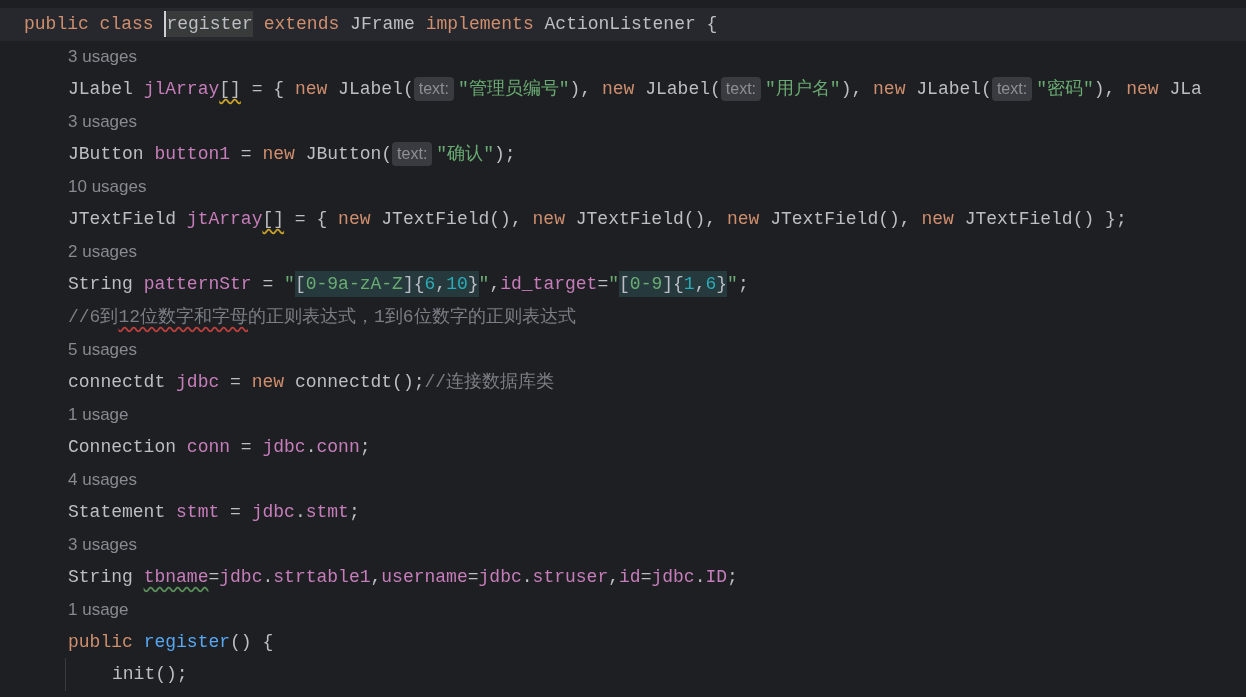 The image size is (1246, 697). What do you see at coordinates (1065, 90) in the screenshot?
I see `string-literal: "密码"` at bounding box center [1065, 90].